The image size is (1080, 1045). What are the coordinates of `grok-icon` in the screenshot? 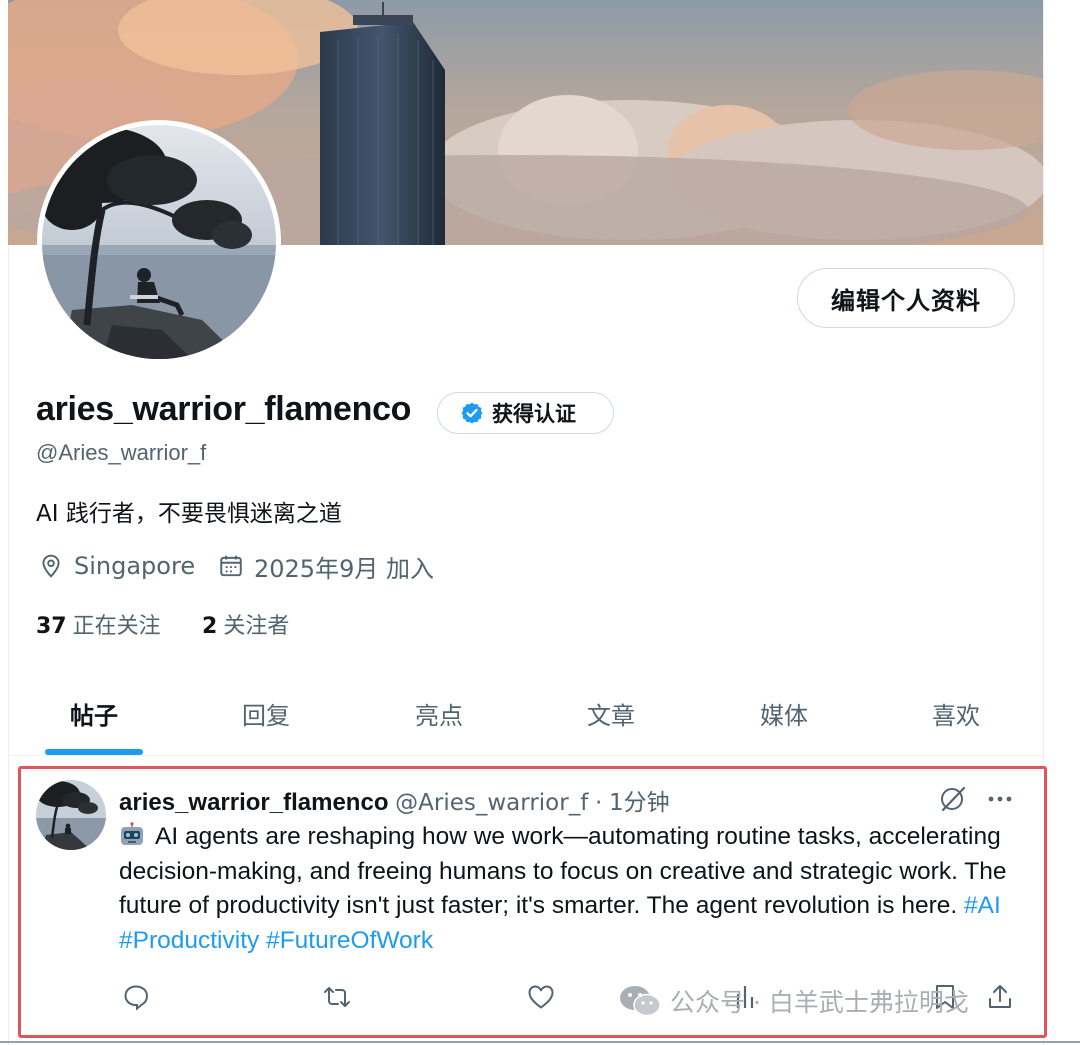 It's located at (953, 799).